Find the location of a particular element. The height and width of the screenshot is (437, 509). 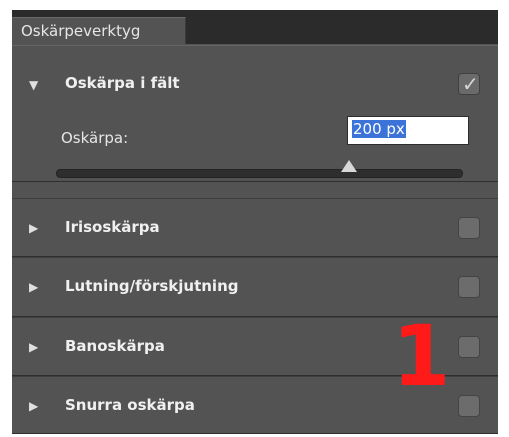

enable-checkbox-field-blur: ✓ is located at coordinates (469, 84).